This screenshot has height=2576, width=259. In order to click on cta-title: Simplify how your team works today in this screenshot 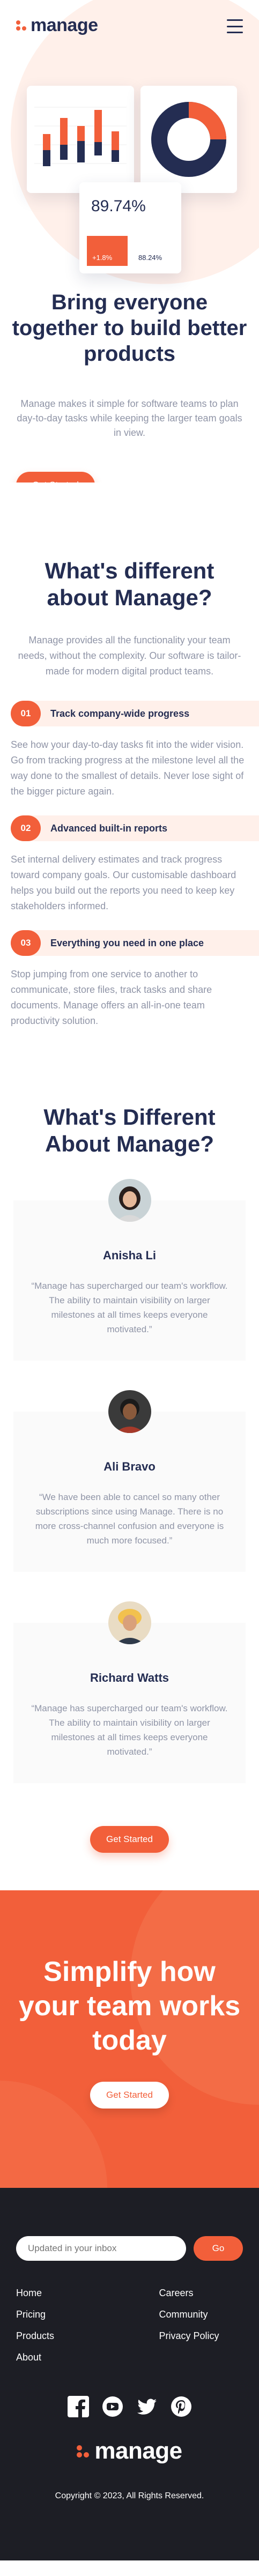, I will do `click(129, 2006)`.